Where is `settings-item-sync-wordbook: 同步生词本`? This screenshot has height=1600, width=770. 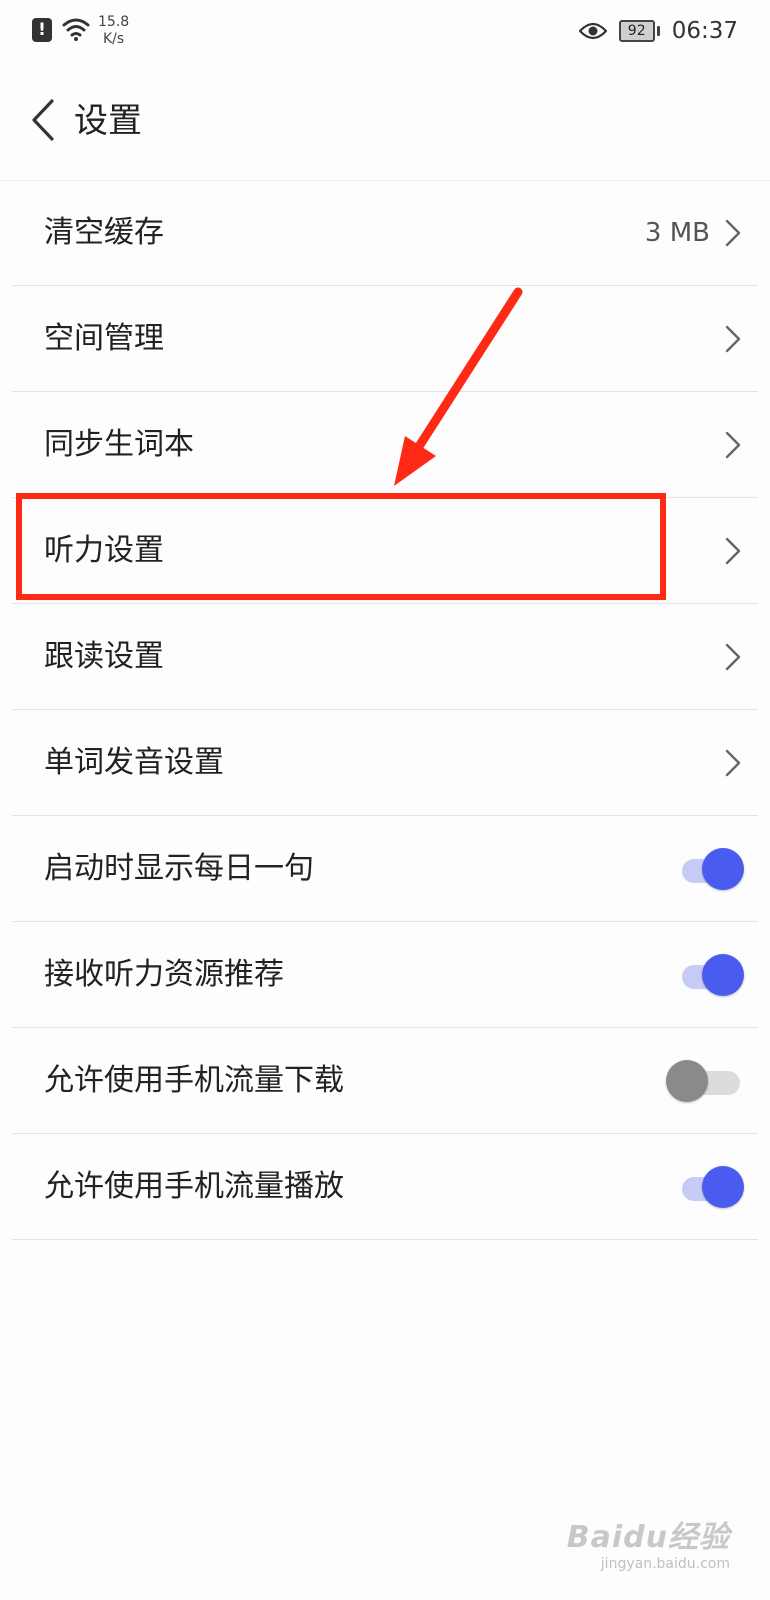
settings-item-sync-wordbook: 同步生词本 is located at coordinates (385, 445).